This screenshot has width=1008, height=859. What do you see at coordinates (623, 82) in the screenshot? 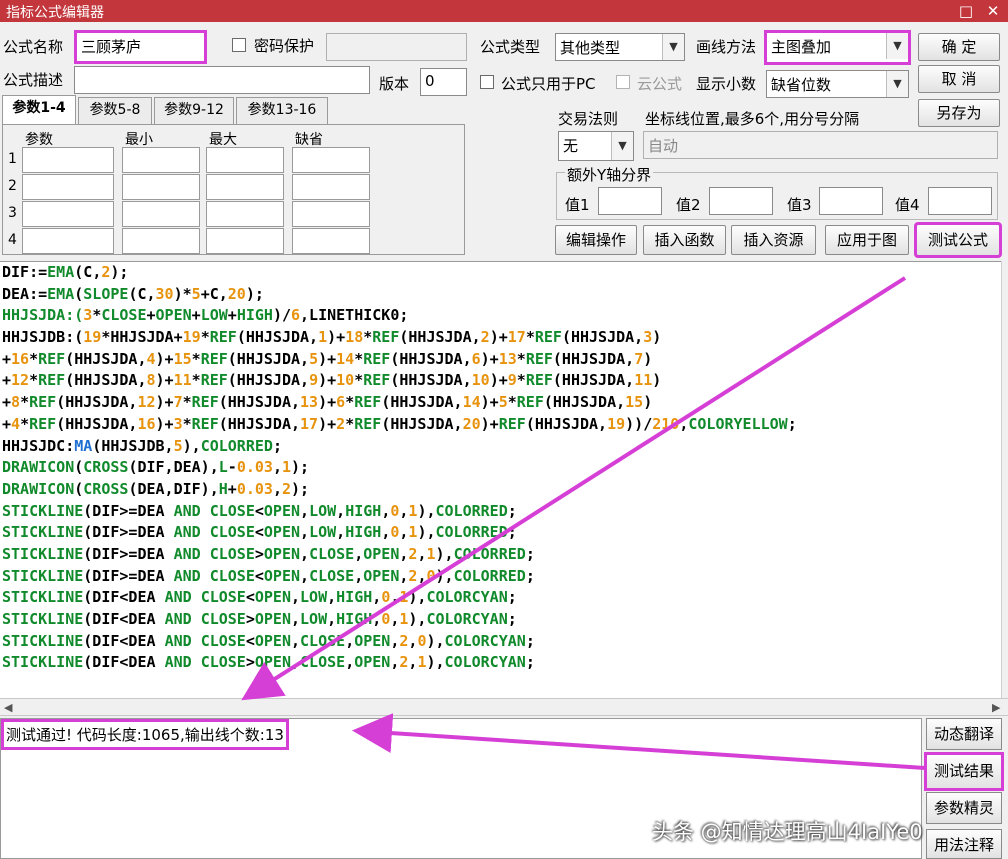
I see `cloud-checkbox` at bounding box center [623, 82].